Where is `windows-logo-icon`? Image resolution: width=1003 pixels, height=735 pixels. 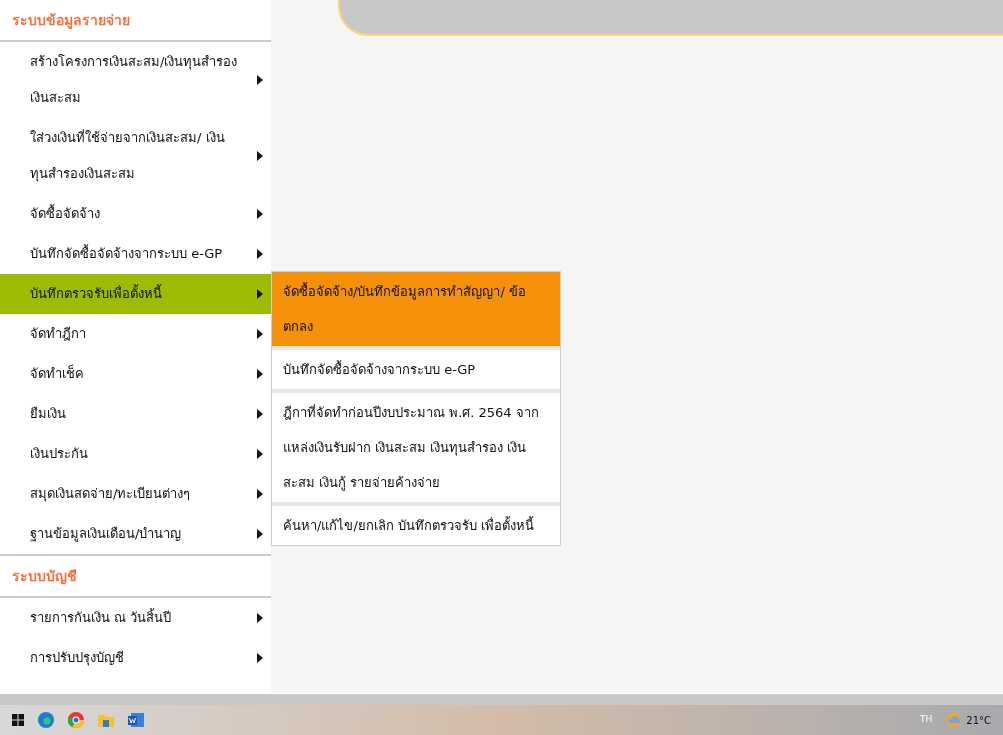 windows-logo-icon is located at coordinates (18, 720).